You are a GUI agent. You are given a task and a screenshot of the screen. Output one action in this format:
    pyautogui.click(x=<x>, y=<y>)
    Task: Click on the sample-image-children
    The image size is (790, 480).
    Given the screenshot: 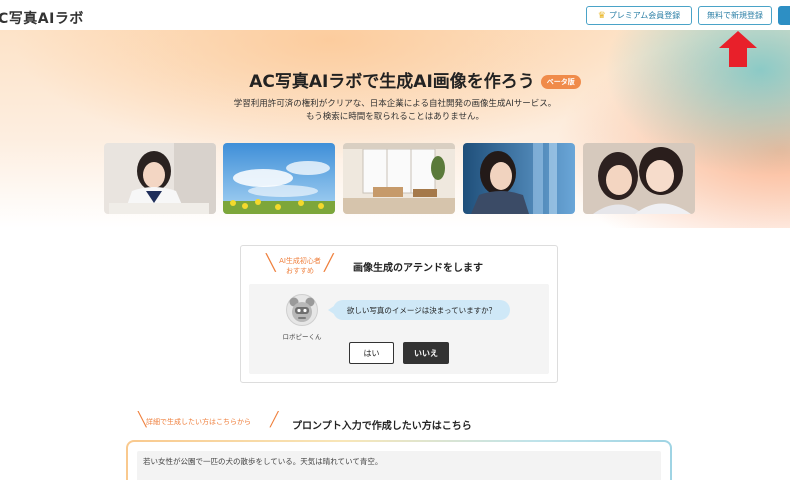 What is the action you would take?
    pyautogui.click(x=639, y=178)
    